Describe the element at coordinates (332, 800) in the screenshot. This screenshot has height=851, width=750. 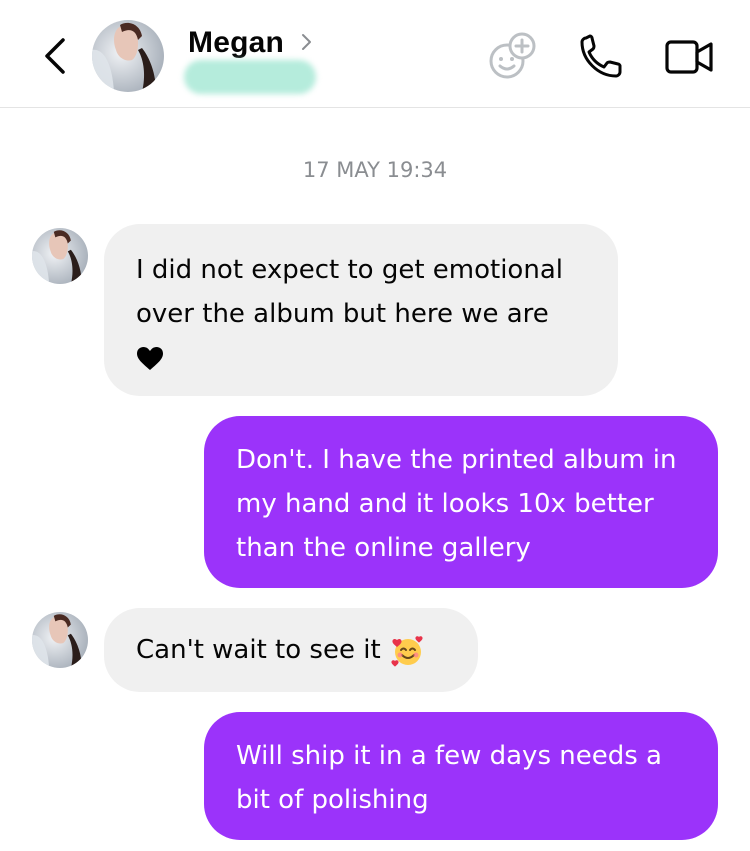
I see `message-line: bit of polishing` at that location.